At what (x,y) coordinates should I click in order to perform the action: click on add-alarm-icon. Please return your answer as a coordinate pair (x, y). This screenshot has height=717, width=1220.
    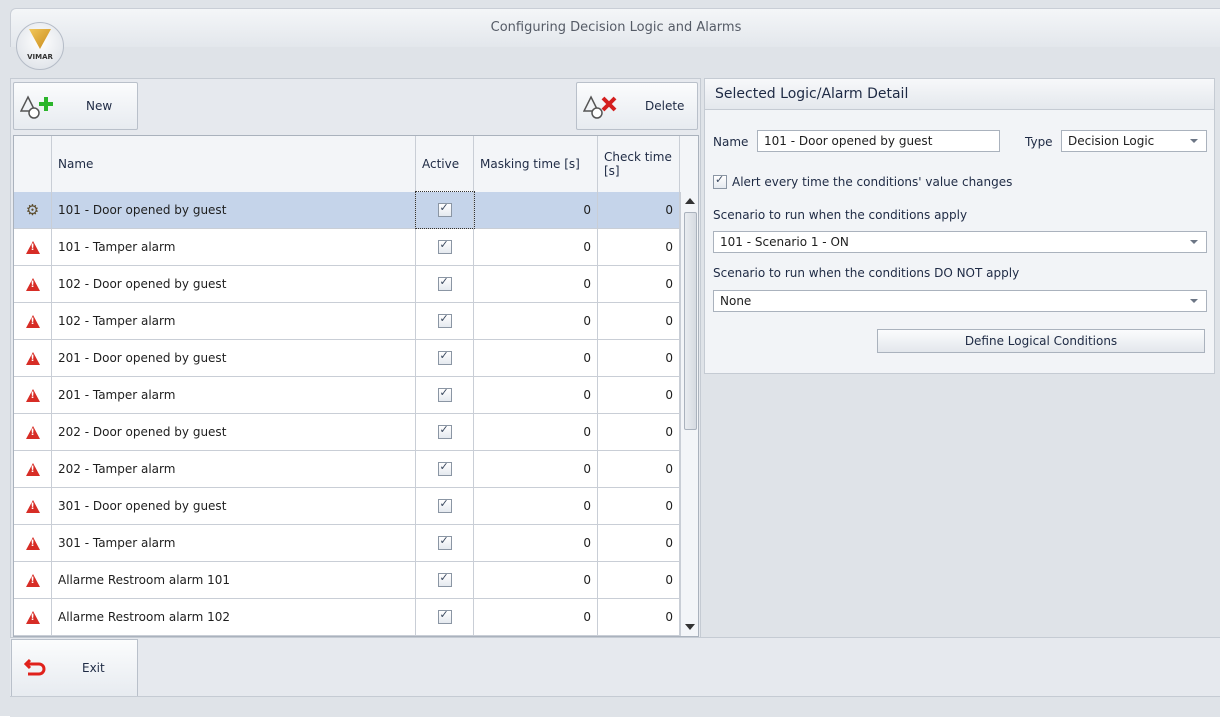
    Looking at the image, I should click on (36, 107).